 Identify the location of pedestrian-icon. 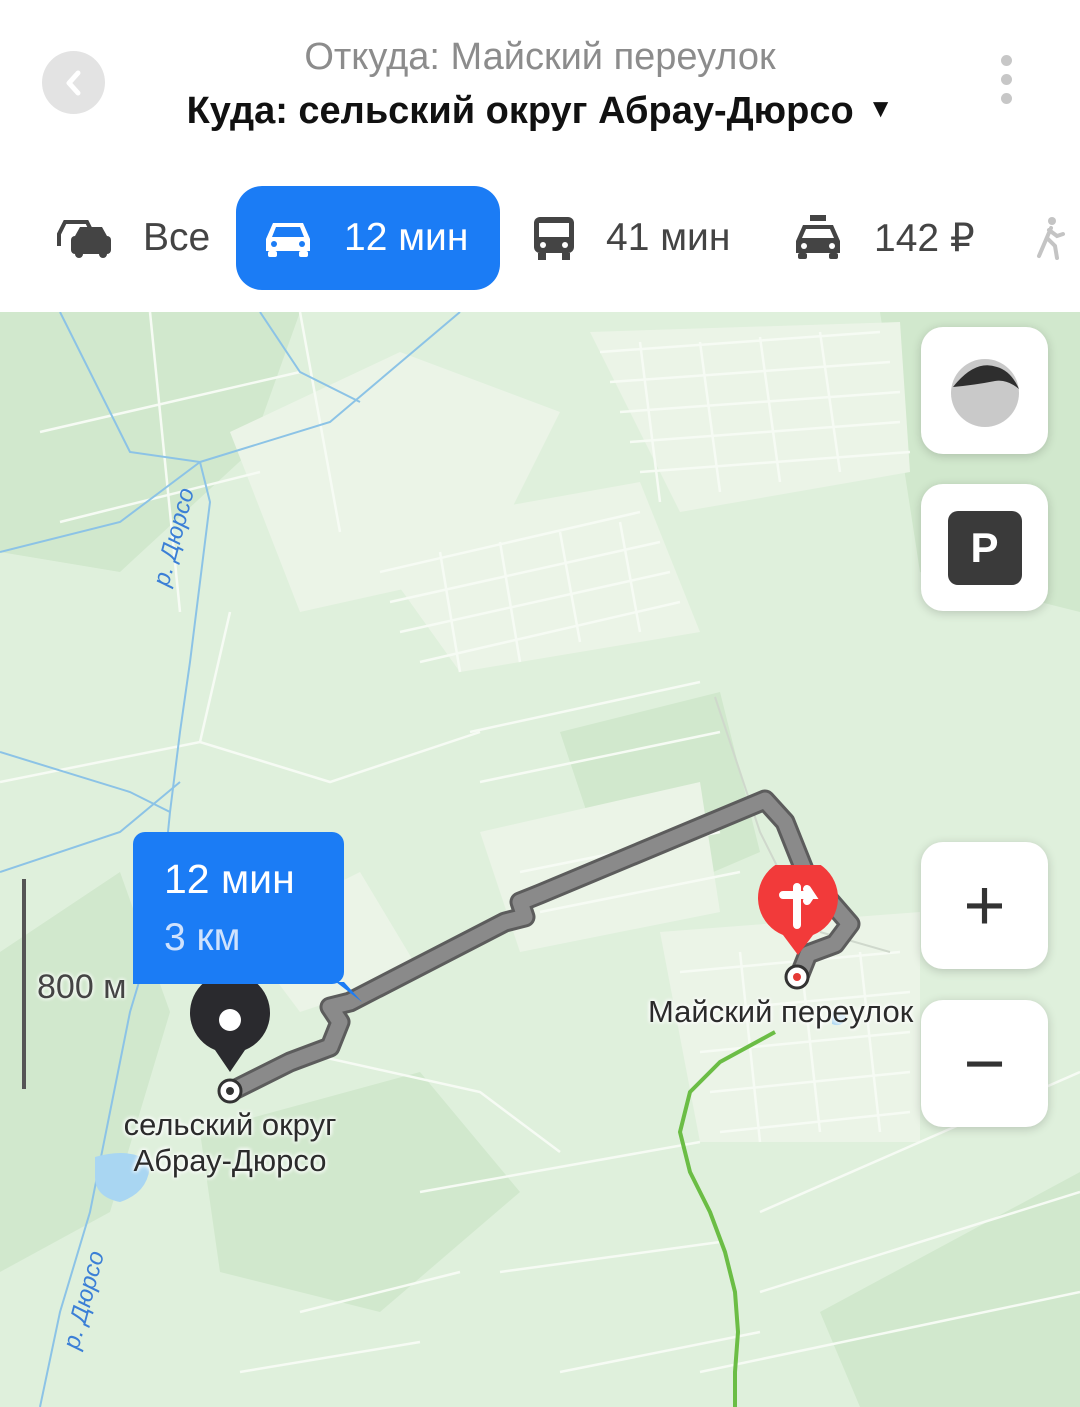
(1051, 238).